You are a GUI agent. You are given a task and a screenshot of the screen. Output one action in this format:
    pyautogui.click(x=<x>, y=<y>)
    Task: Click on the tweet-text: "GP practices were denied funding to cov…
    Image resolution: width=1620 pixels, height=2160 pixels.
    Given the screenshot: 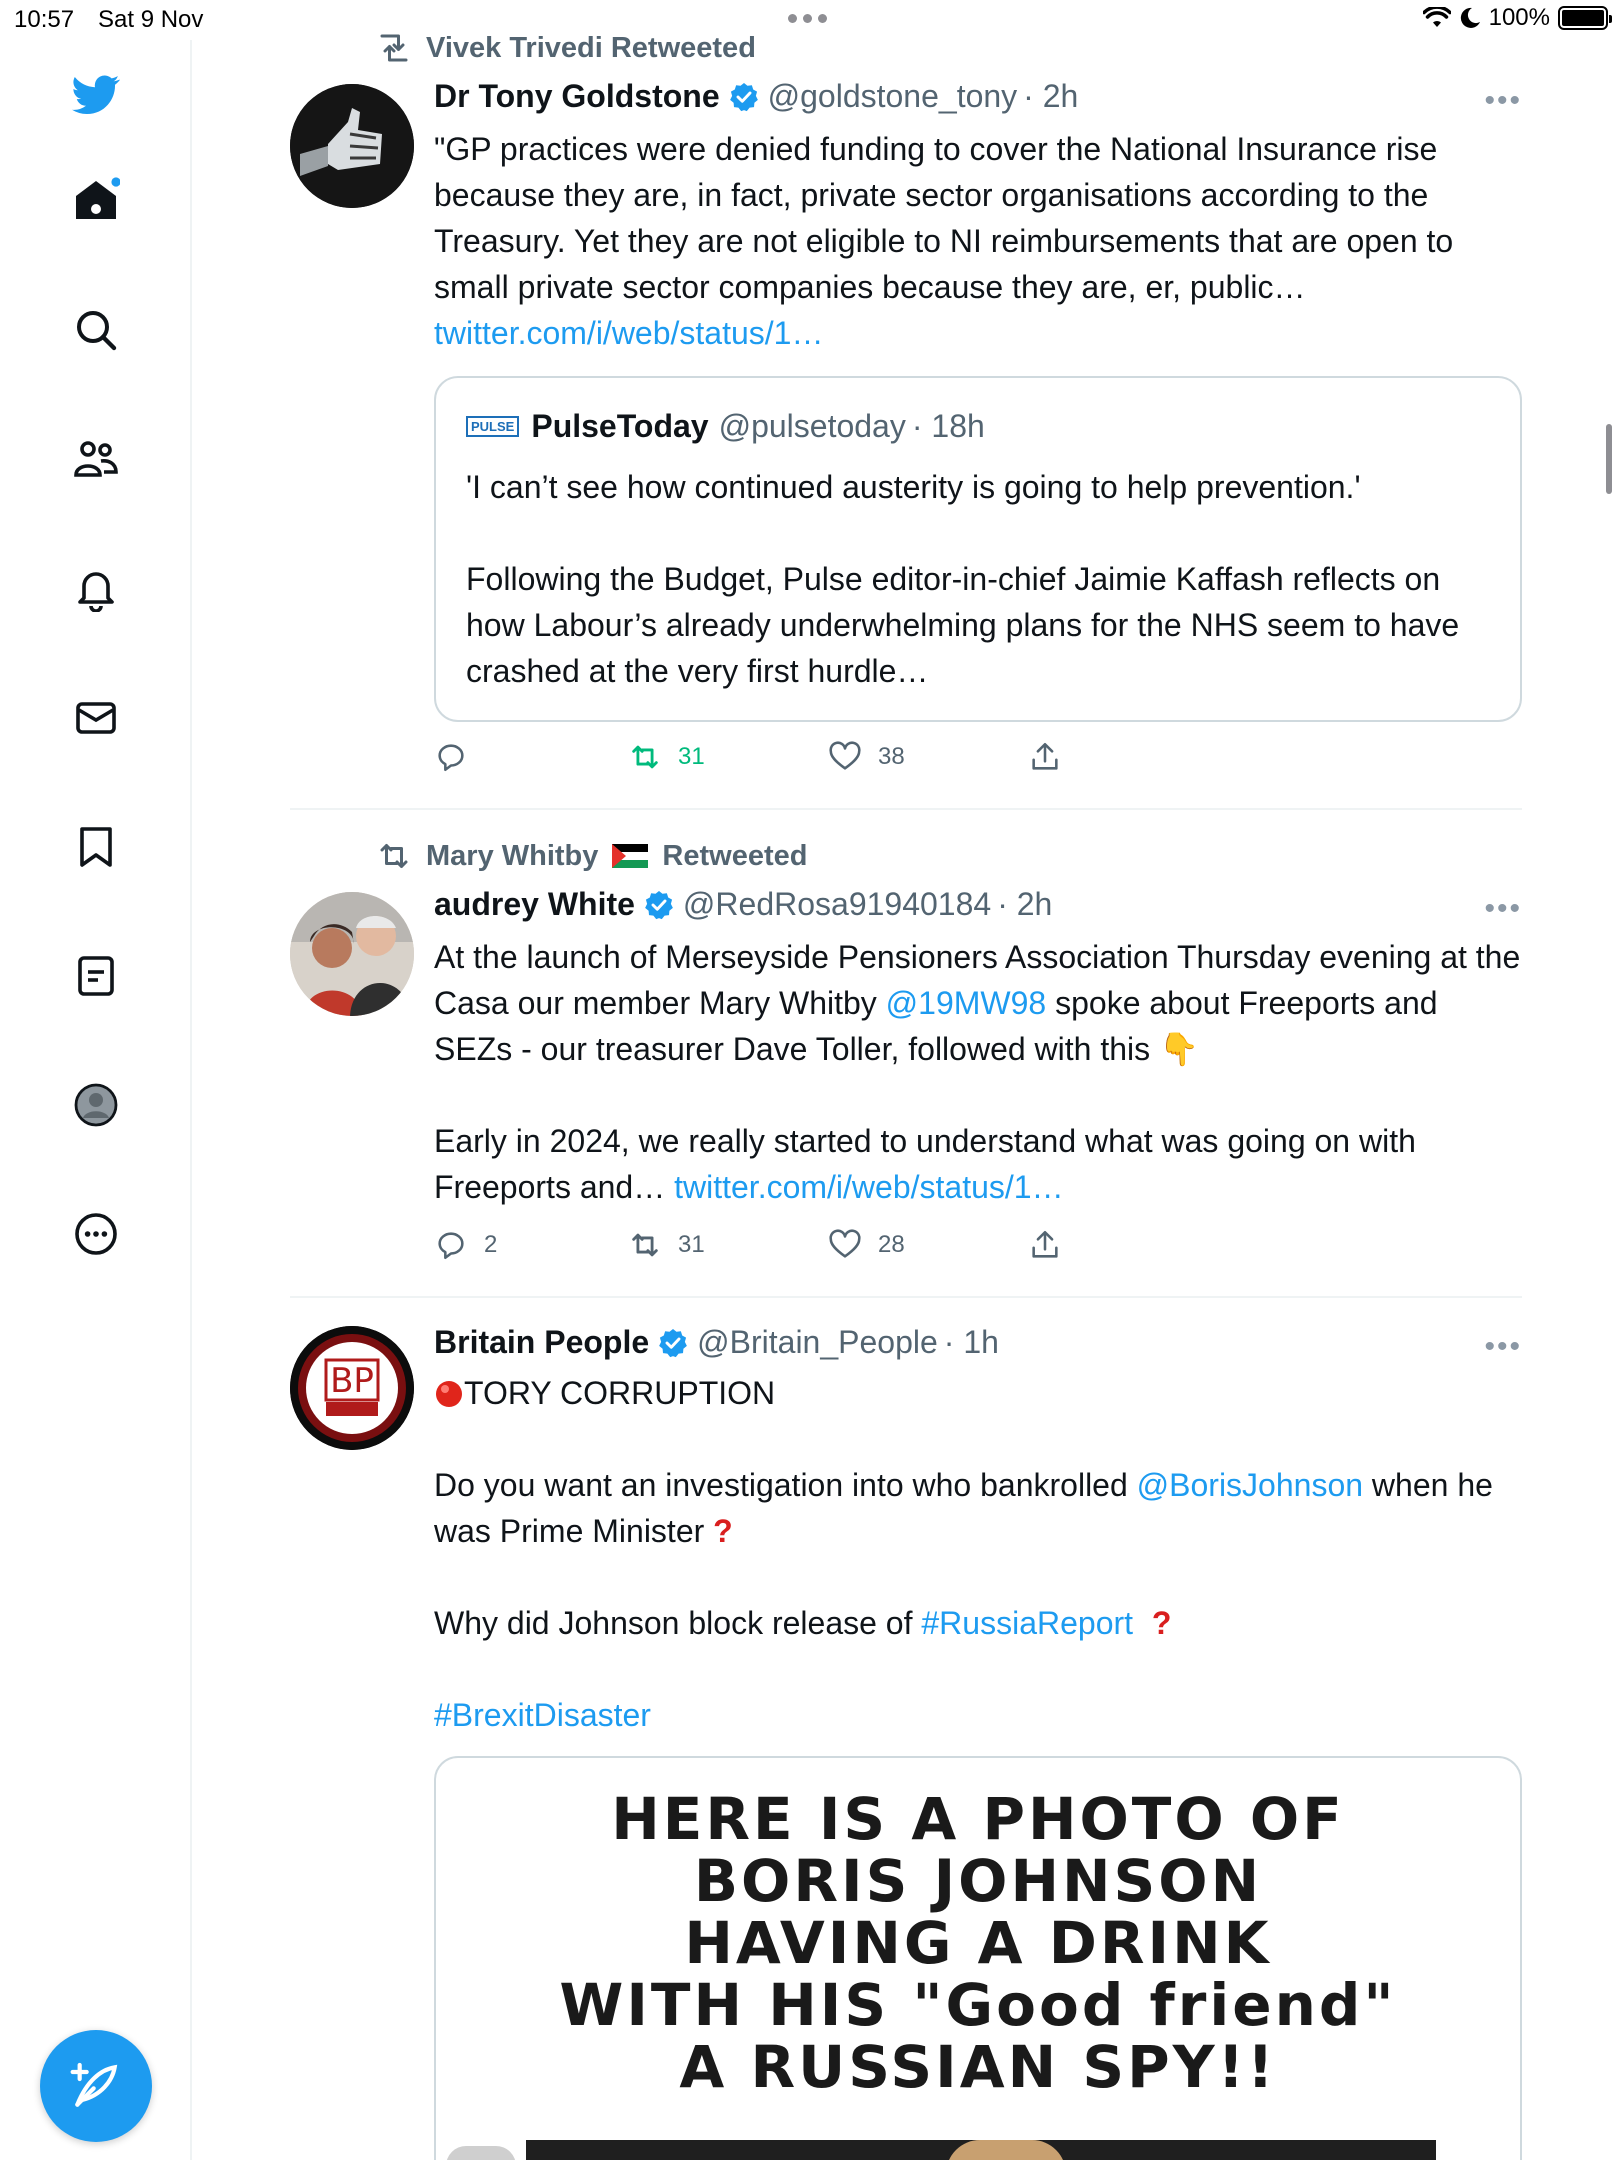 What is the action you would take?
    pyautogui.click(x=944, y=241)
    